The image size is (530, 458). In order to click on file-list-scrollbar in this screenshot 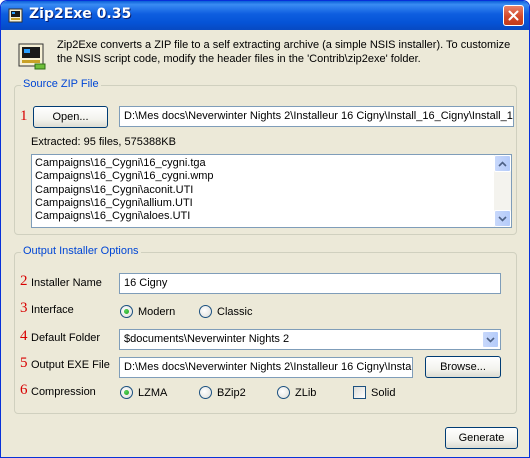, I will do `click(502, 191)`.